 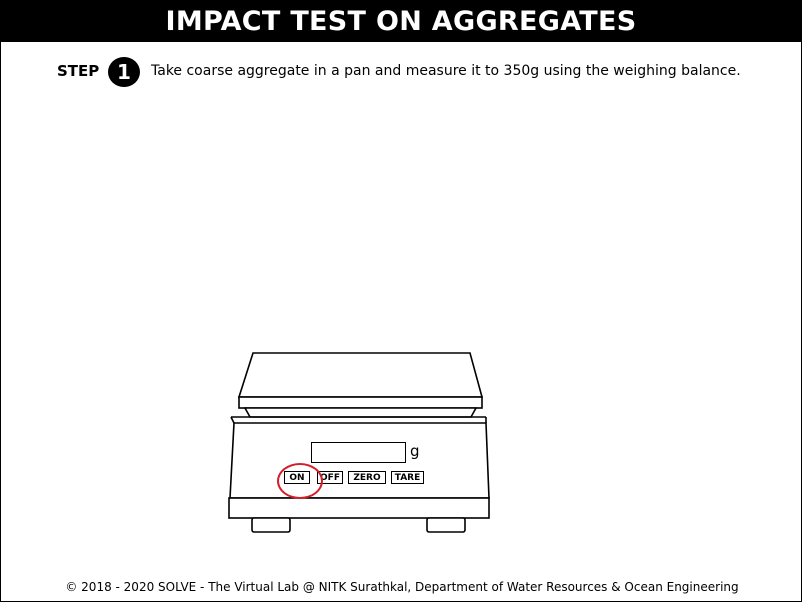 What do you see at coordinates (330, 477) in the screenshot?
I see `off-button: OFF` at bounding box center [330, 477].